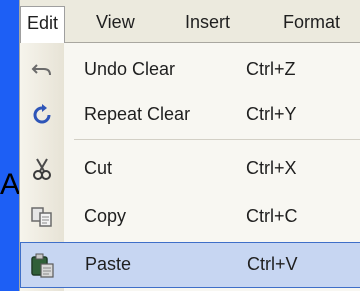 The image size is (360, 291). I want to click on menu-edit-label: Edit, so click(43, 23).